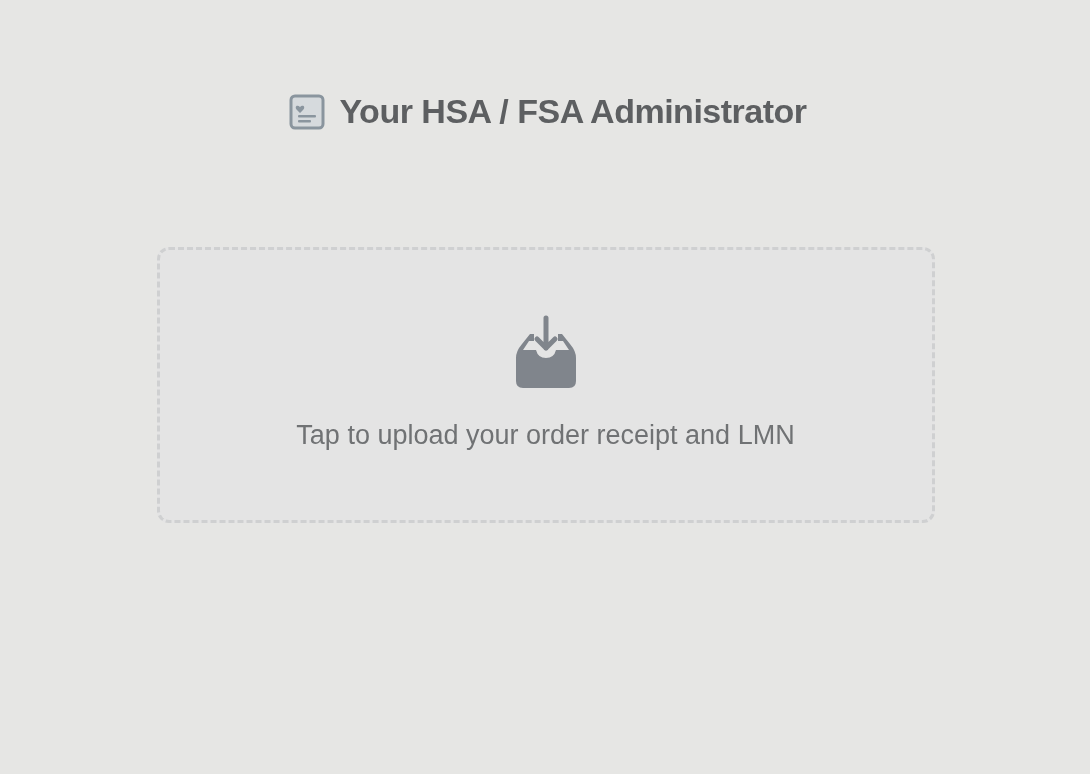  Describe the element at coordinates (545, 435) in the screenshot. I see `upload-instructions: Tap to upload your order receipt and LMN` at that location.